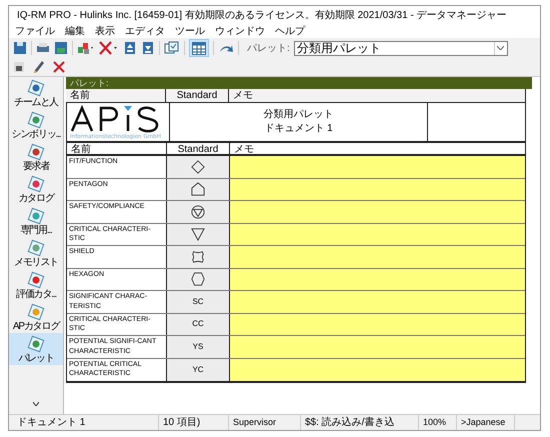  What do you see at coordinates (35, 31) in the screenshot?
I see `menu-item: ファイル` at bounding box center [35, 31].